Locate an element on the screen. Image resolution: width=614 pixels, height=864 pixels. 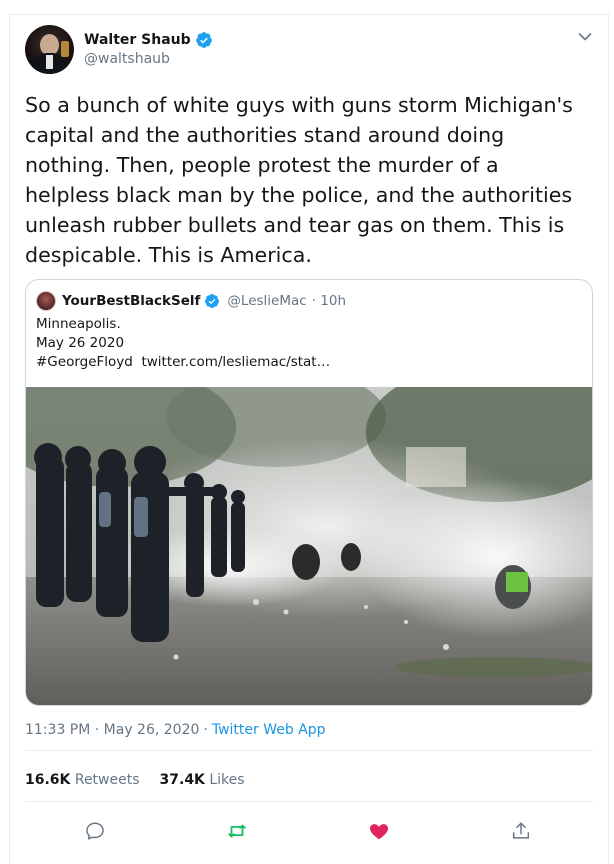
quoted-author-name: YourBestBlackSelf is located at coordinates (131, 301).